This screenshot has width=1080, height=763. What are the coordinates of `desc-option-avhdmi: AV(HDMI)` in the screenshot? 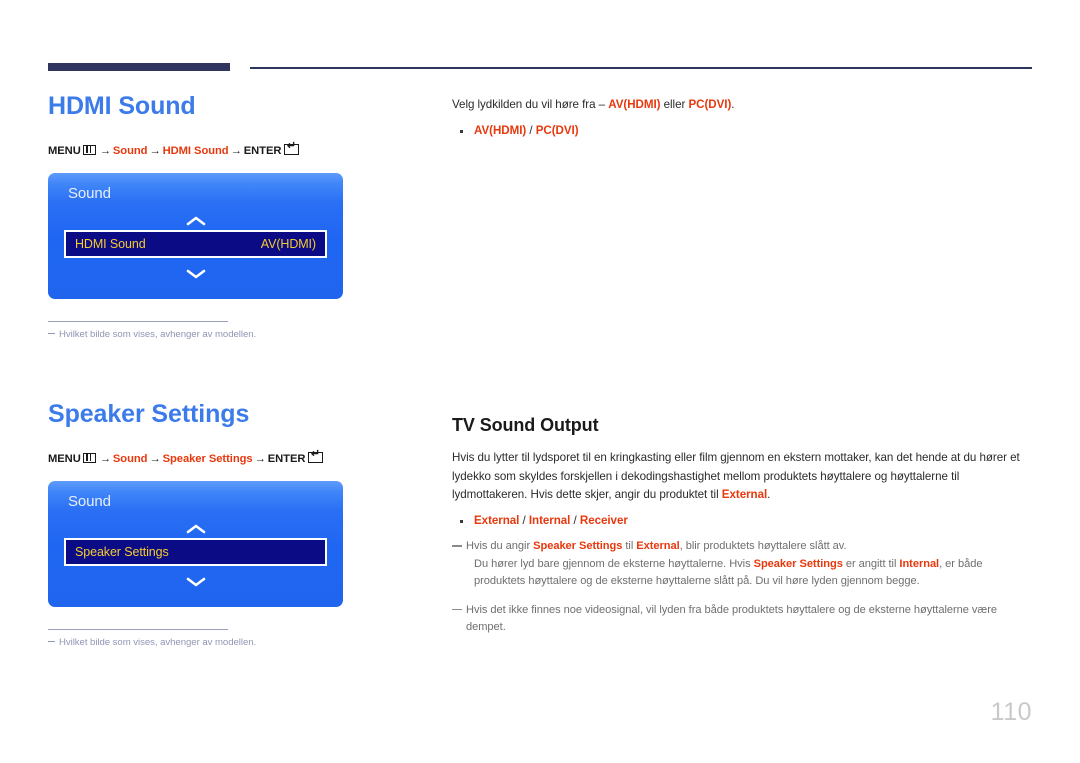 It's located at (634, 104).